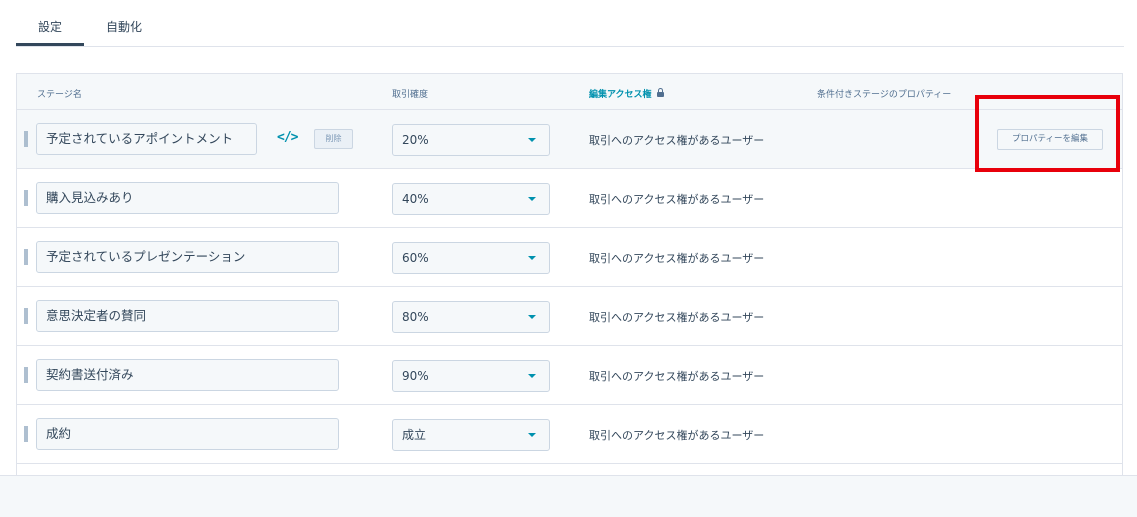 This screenshot has width=1137, height=517. What do you see at coordinates (50, 32) in the screenshot?
I see `tab-settings: 設定` at bounding box center [50, 32].